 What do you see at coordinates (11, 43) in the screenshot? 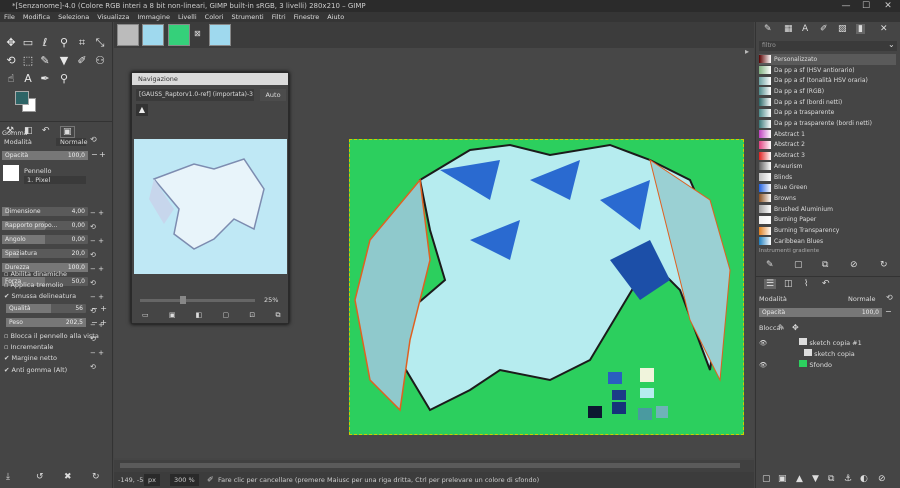
I see `move-tool-icon: ✥` at bounding box center [11, 43].